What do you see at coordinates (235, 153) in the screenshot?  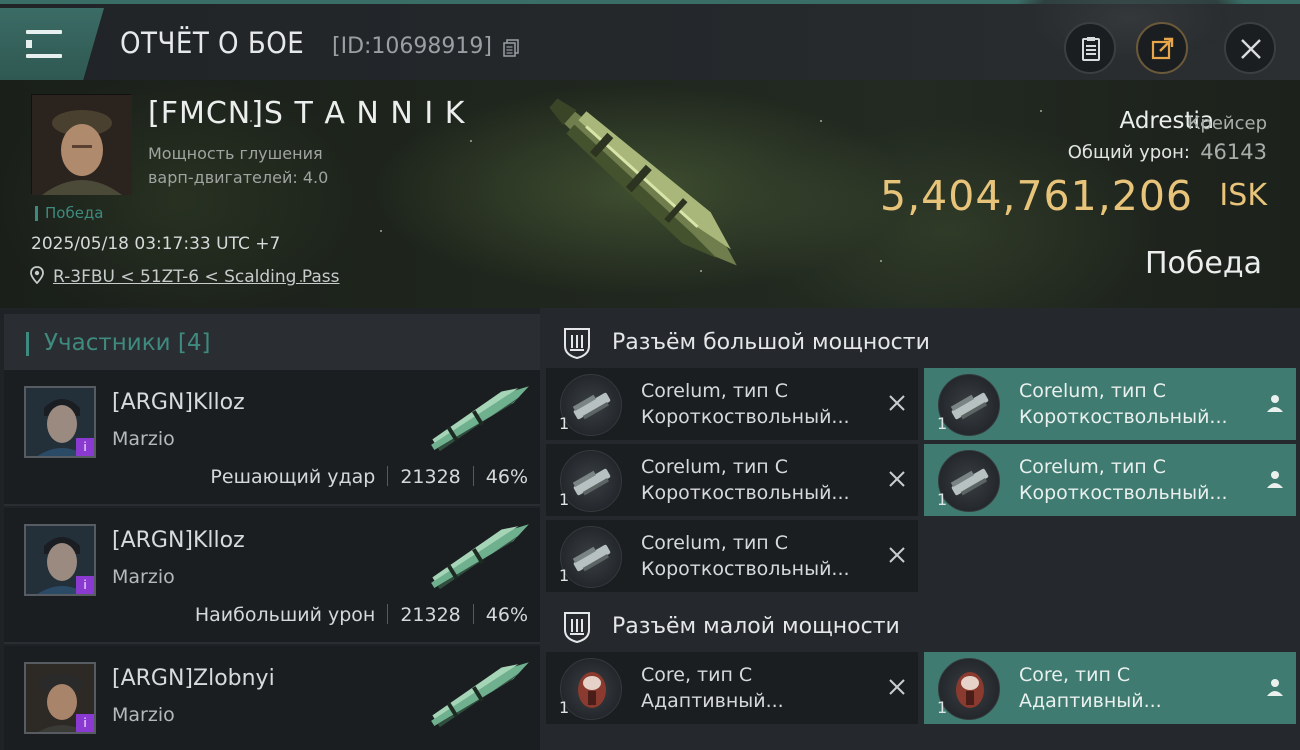 I see `victim-stat-label: Мощность глушения` at bounding box center [235, 153].